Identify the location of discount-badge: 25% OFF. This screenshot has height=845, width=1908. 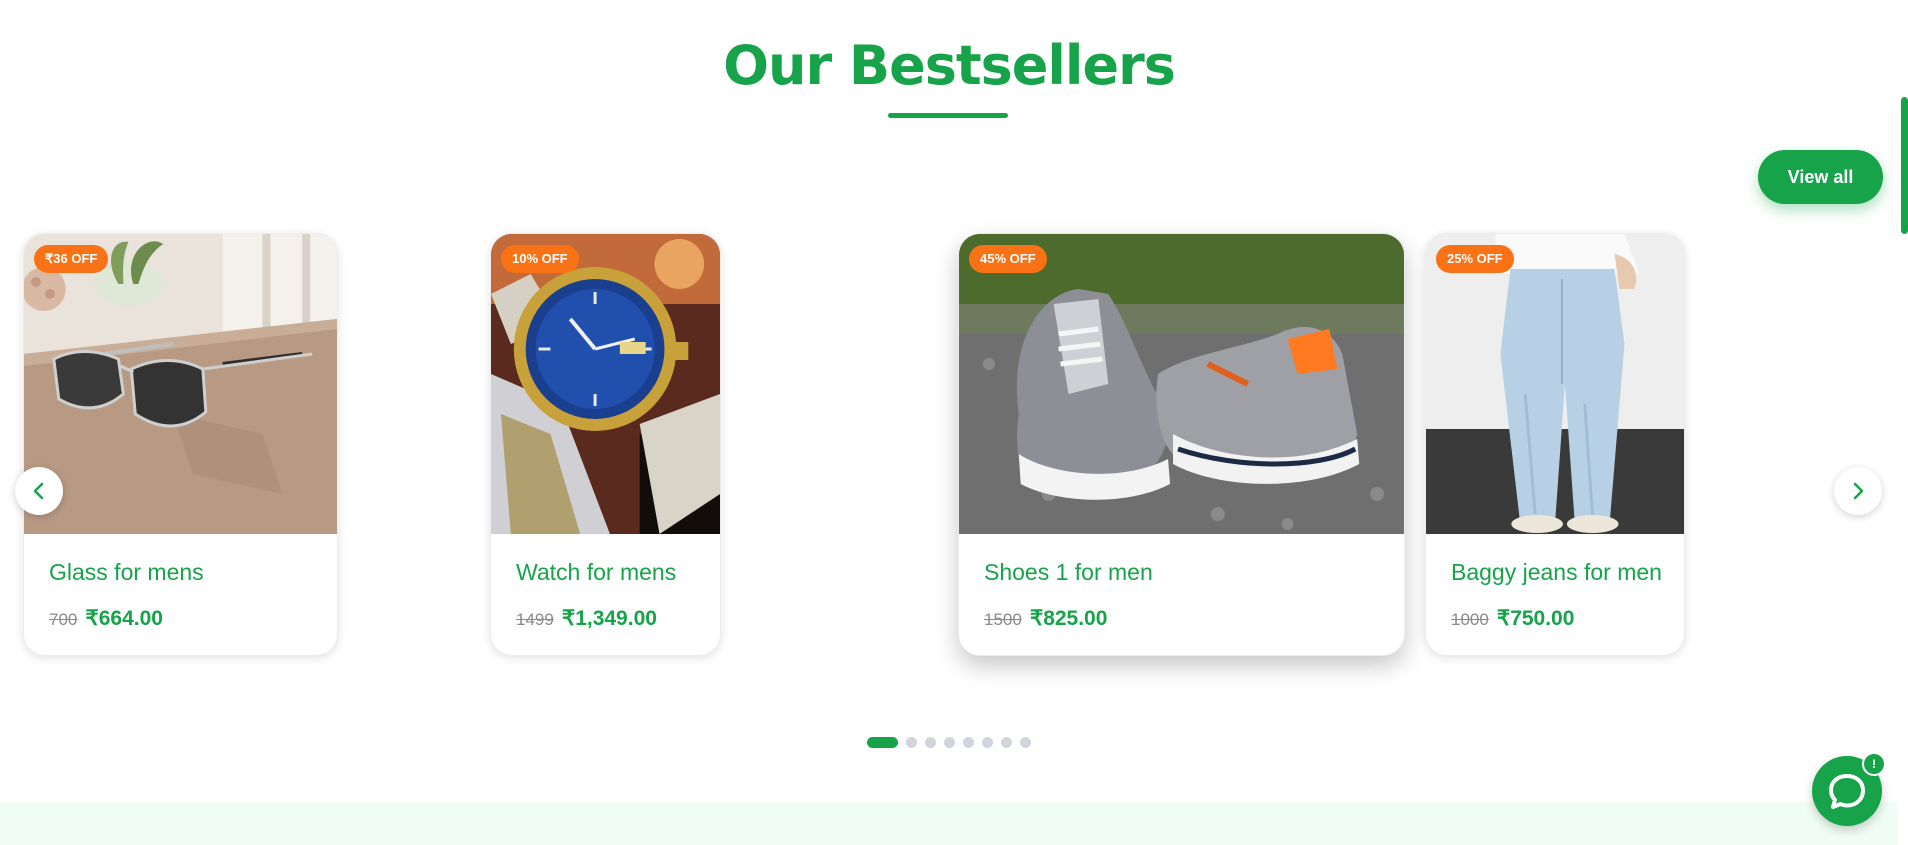
(1475, 259).